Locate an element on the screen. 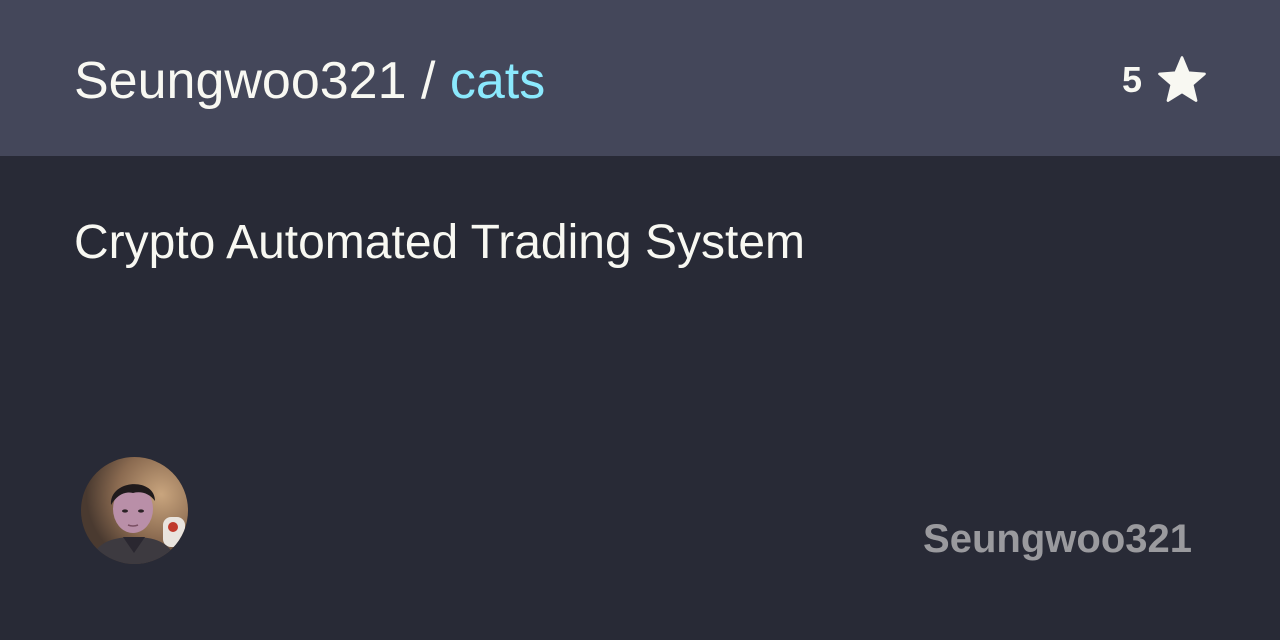  repo-title: Seungwoo321 / cats is located at coordinates (309, 81).